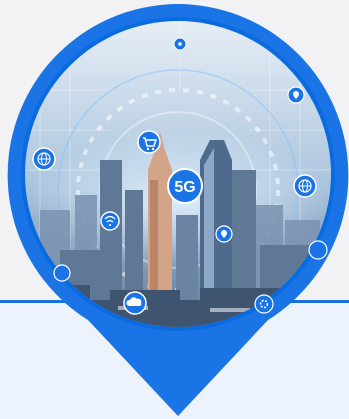 The image size is (349, 419). Describe the element at coordinates (135, 303) in the screenshot. I see `cloud-icon` at that location.